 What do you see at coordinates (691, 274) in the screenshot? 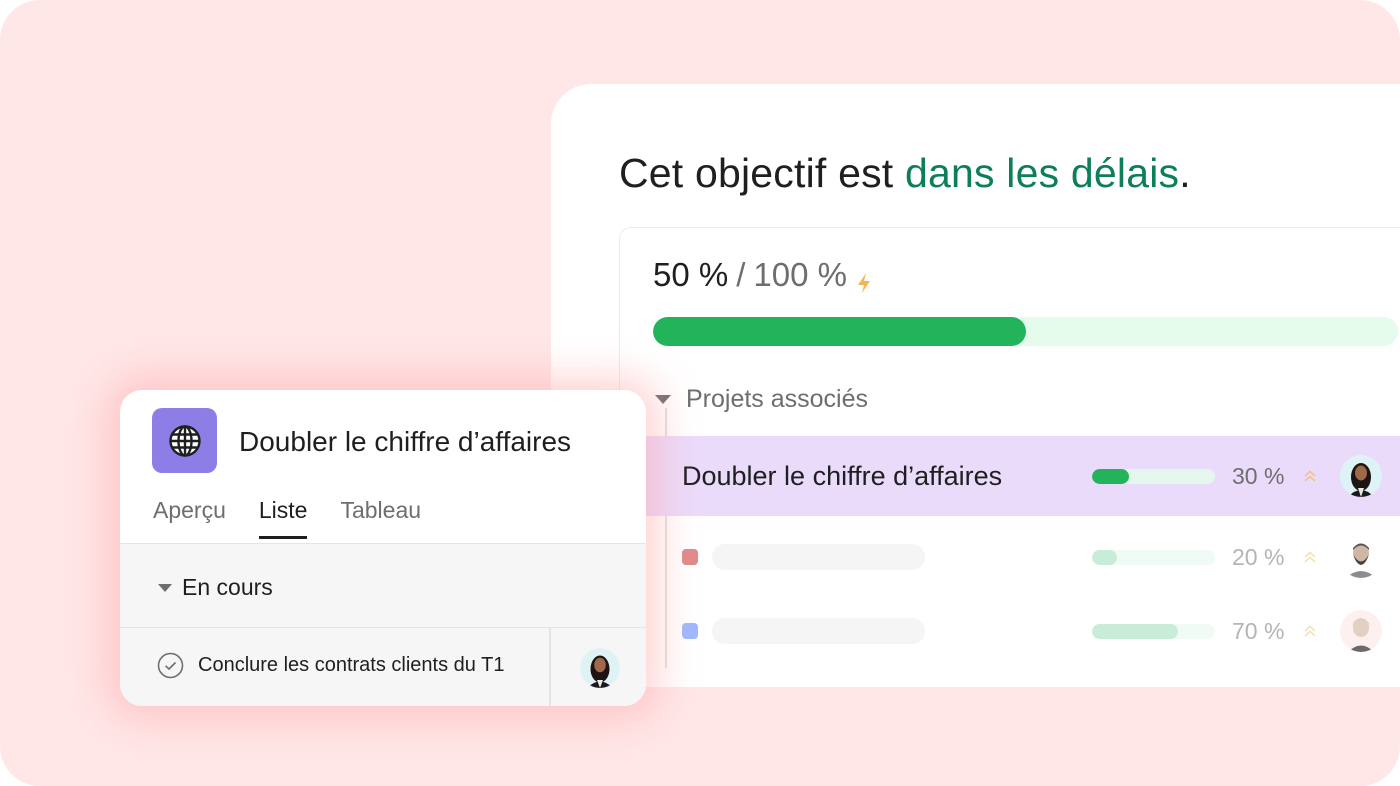
I see `progress-current: 50 %` at bounding box center [691, 274].